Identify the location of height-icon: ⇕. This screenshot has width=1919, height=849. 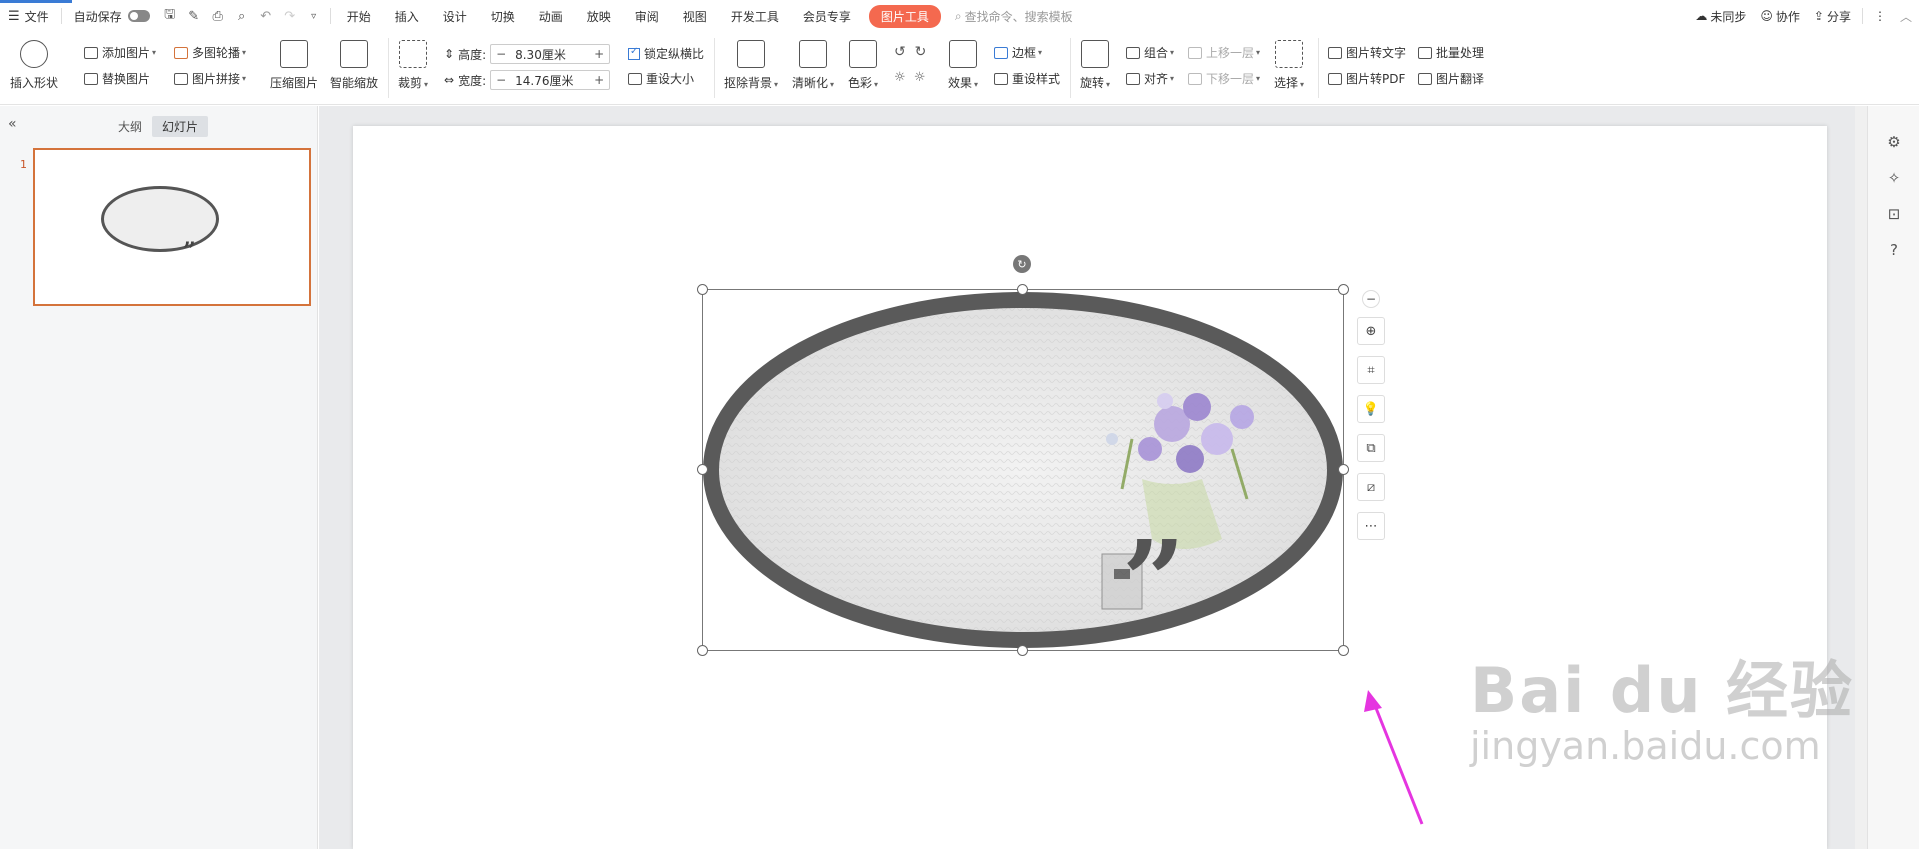
(449, 54).